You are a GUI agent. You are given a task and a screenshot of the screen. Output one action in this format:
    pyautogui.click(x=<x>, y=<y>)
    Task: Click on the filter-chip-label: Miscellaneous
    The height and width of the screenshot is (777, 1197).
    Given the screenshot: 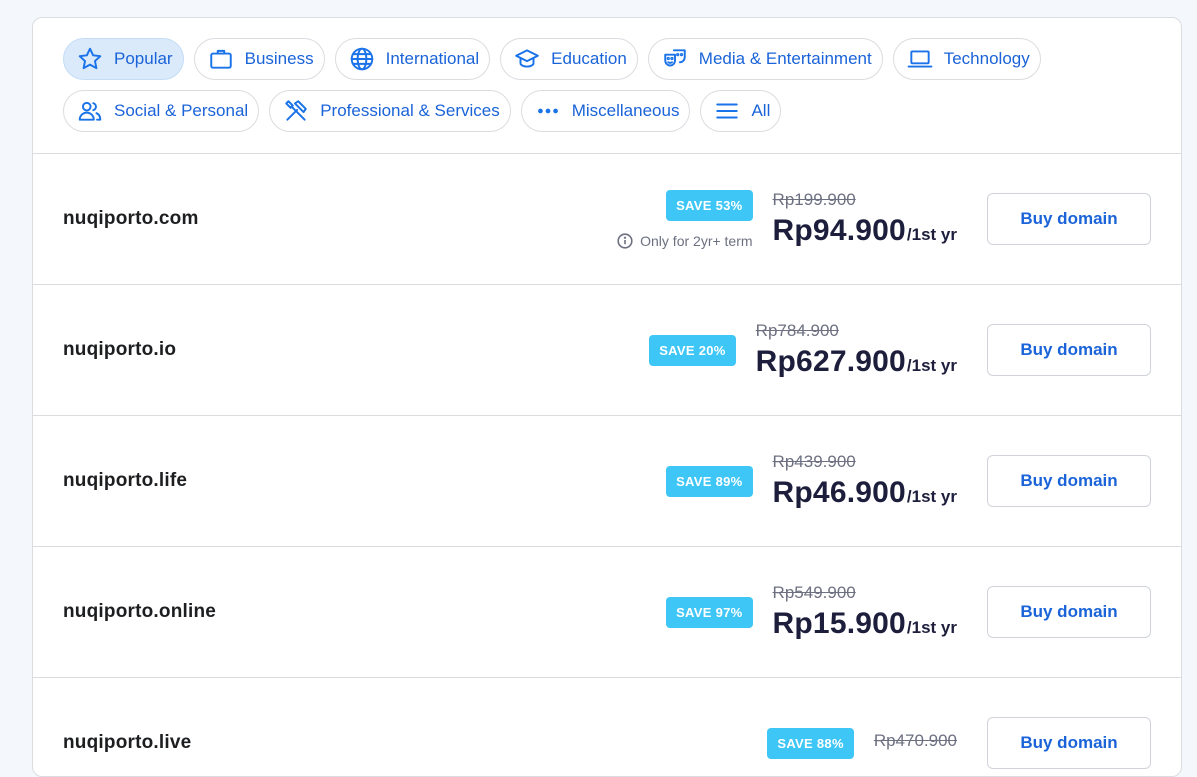 What is the action you would take?
    pyautogui.click(x=625, y=110)
    